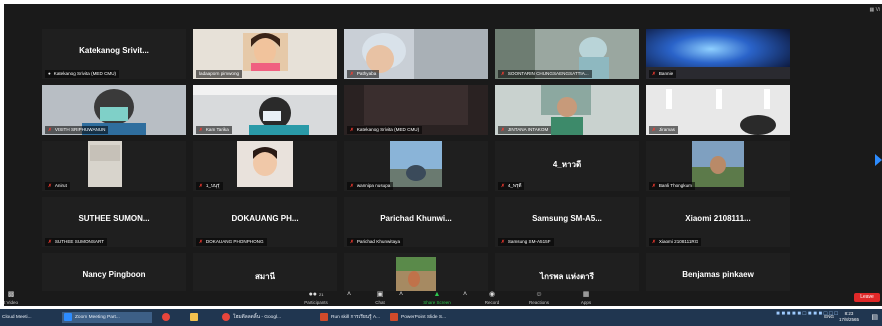 The width and height of the screenshot is (882, 326). What do you see at coordinates (196, 317) in the screenshot?
I see `taskbar-item-folder` at bounding box center [196, 317].